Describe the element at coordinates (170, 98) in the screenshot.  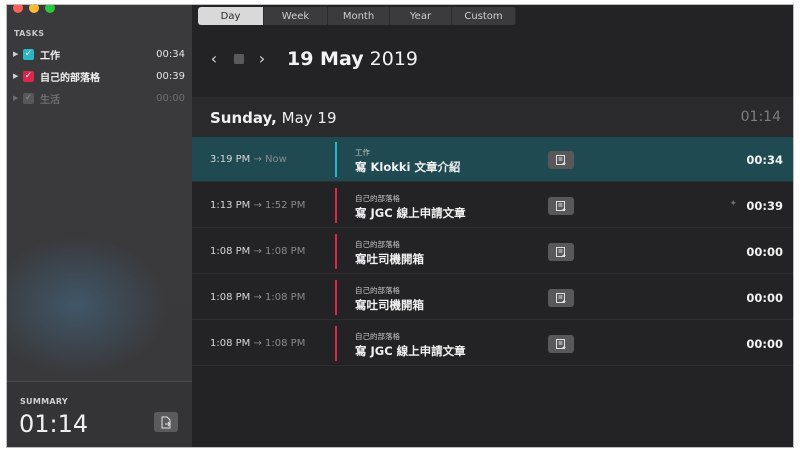
I see `task-time: 00:00` at that location.